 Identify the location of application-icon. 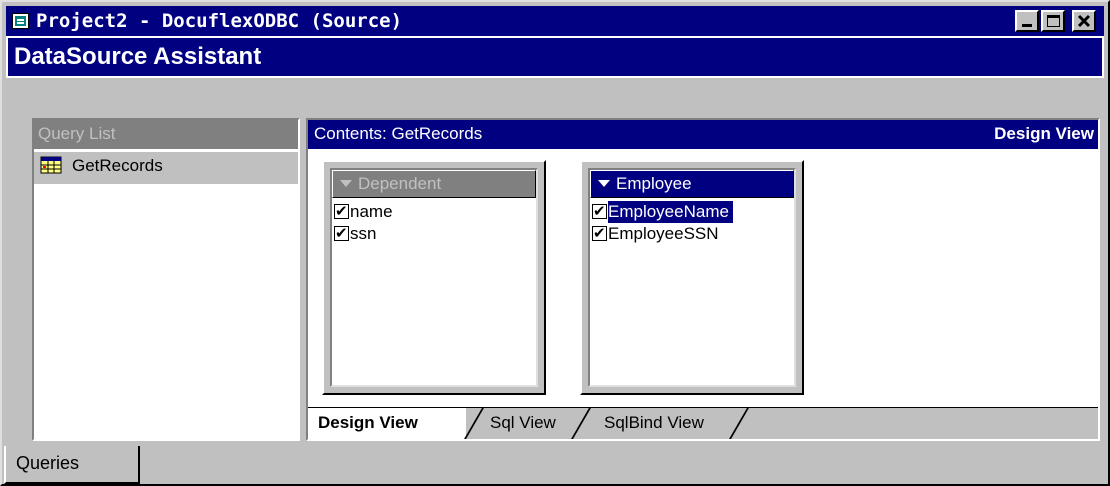
(20, 21).